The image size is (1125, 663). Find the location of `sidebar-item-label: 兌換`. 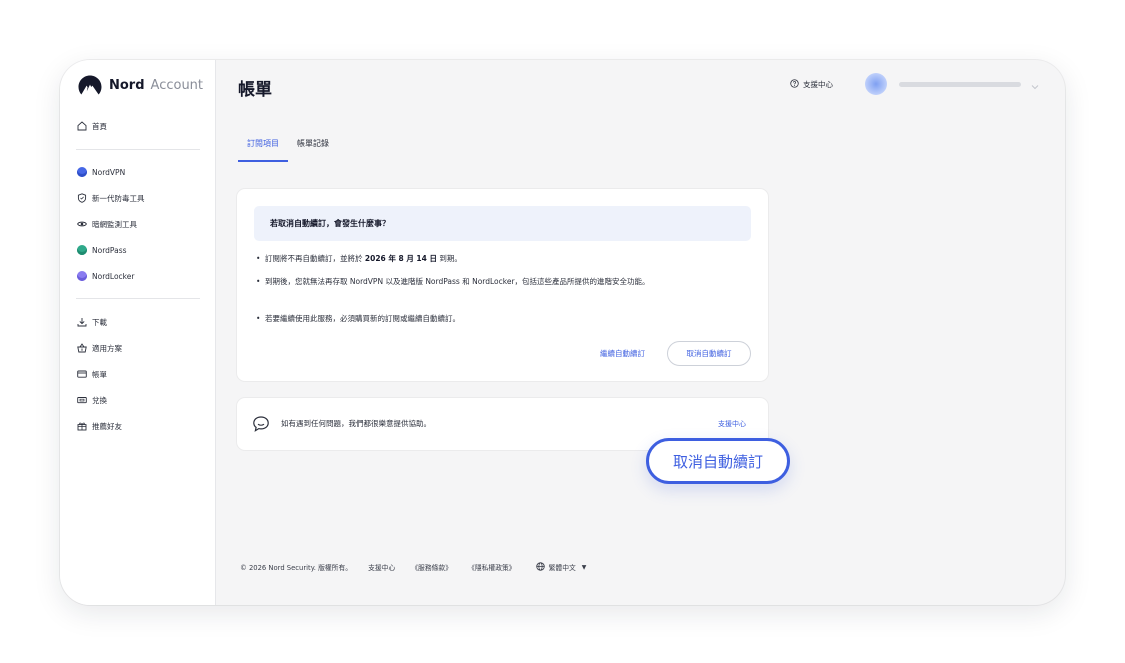

sidebar-item-label: 兌換 is located at coordinates (99, 400).